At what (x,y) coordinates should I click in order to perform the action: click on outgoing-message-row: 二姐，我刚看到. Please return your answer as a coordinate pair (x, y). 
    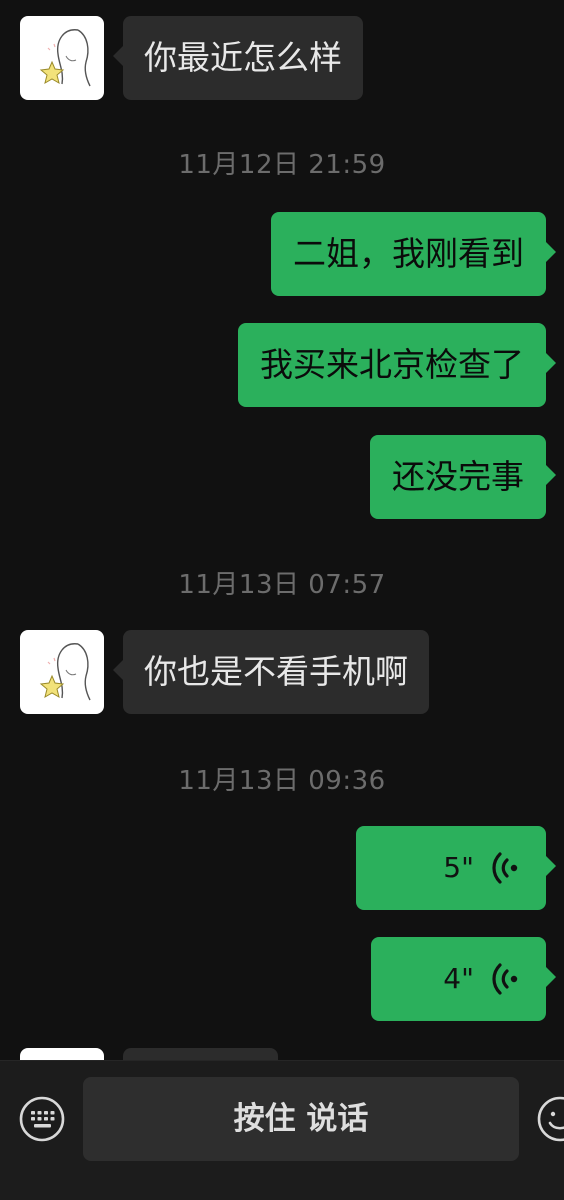
    Looking at the image, I should click on (282, 254).